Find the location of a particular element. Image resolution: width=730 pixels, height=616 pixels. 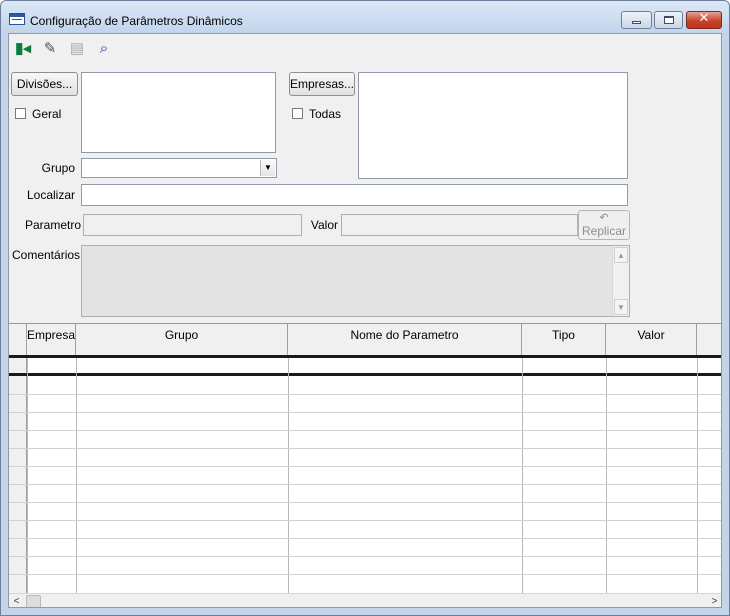

minimize-button is located at coordinates (636, 20).